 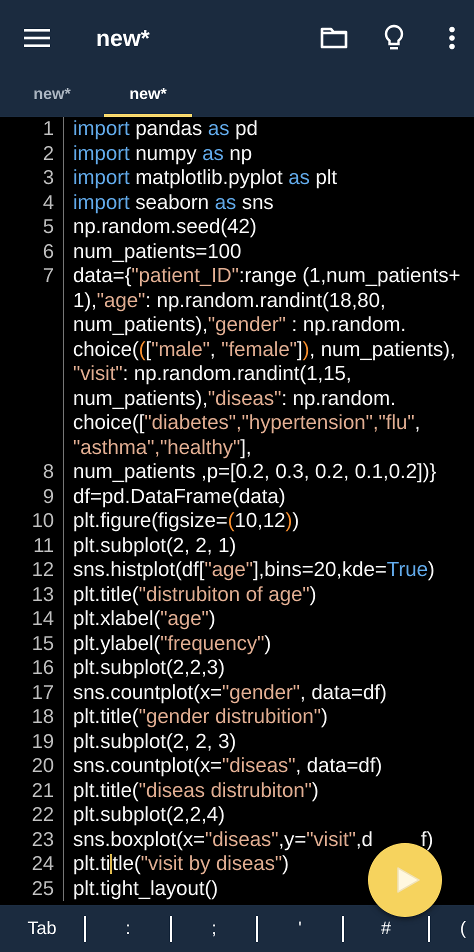 I want to click on line-number: 24, so click(x=32, y=864).